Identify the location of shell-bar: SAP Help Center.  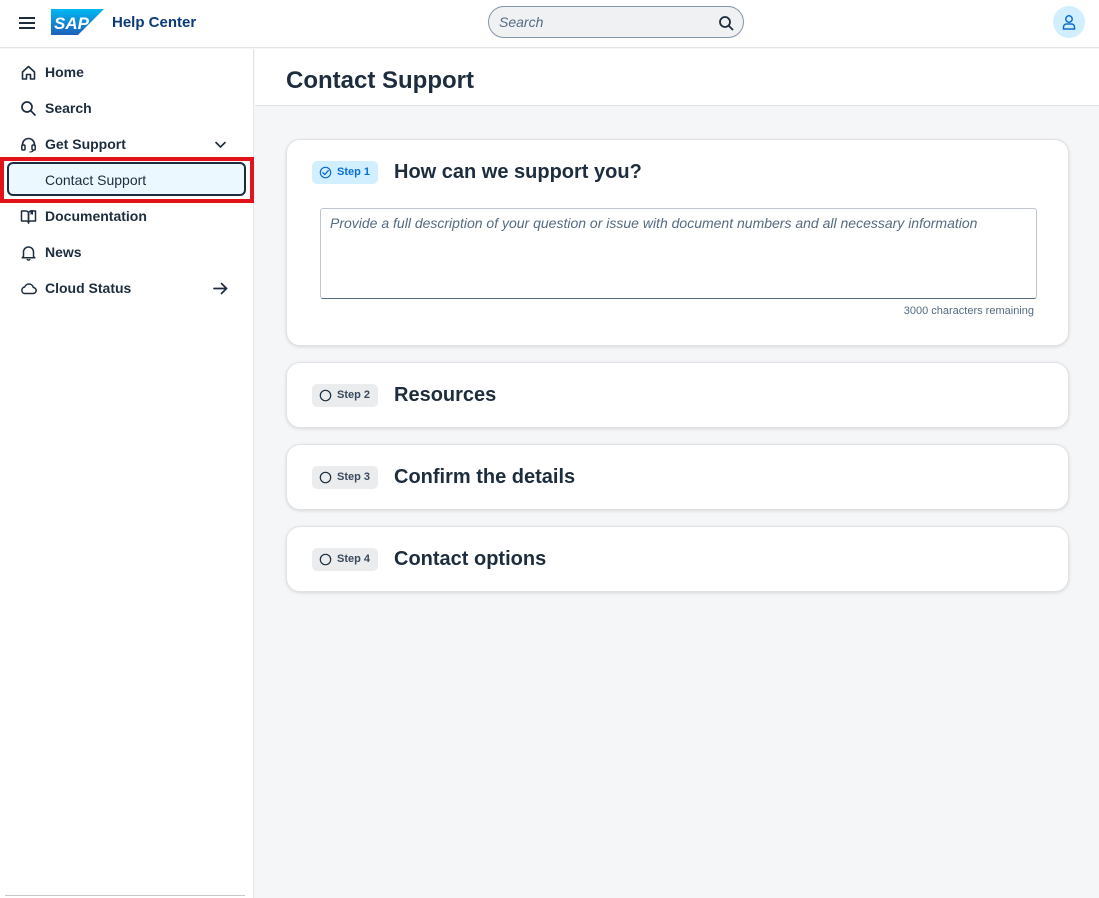
(549, 24).